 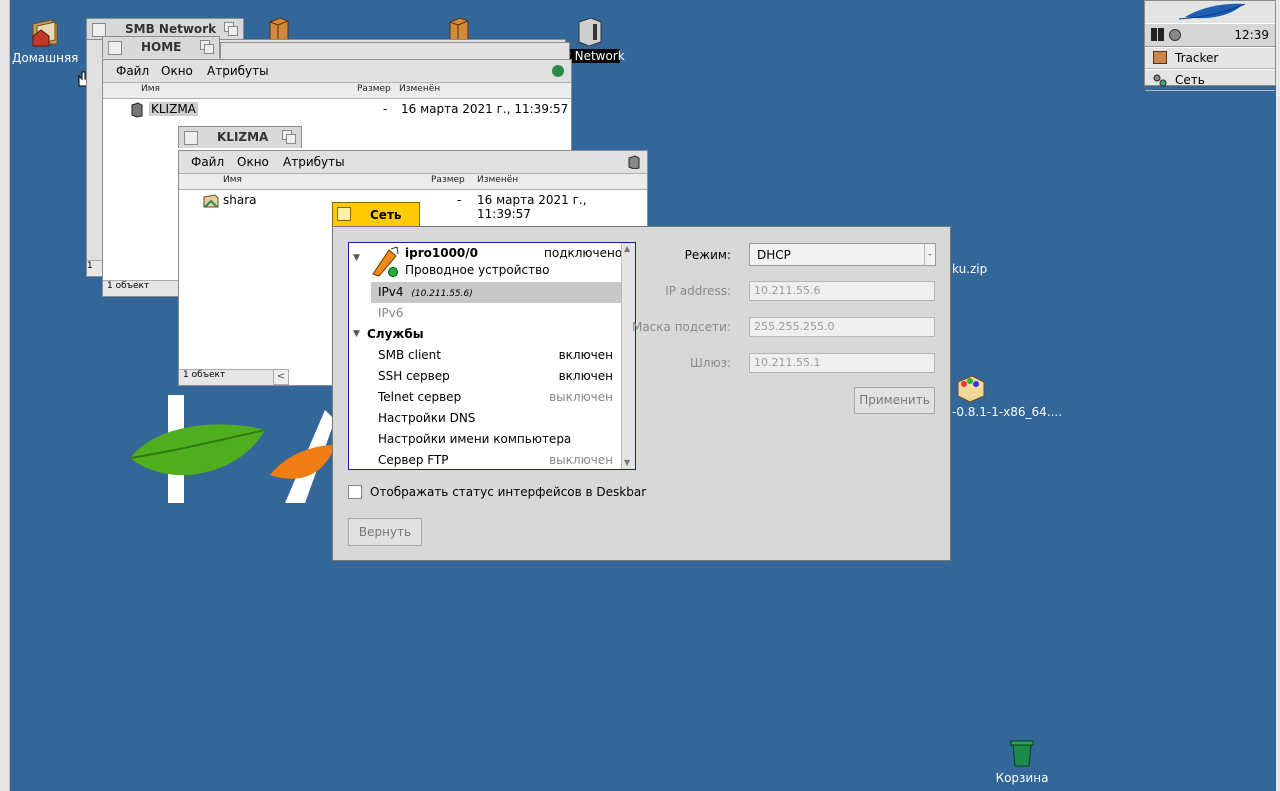 What do you see at coordinates (485, 459) in the screenshot?
I see `service-item: Сервер FTP выключен` at bounding box center [485, 459].